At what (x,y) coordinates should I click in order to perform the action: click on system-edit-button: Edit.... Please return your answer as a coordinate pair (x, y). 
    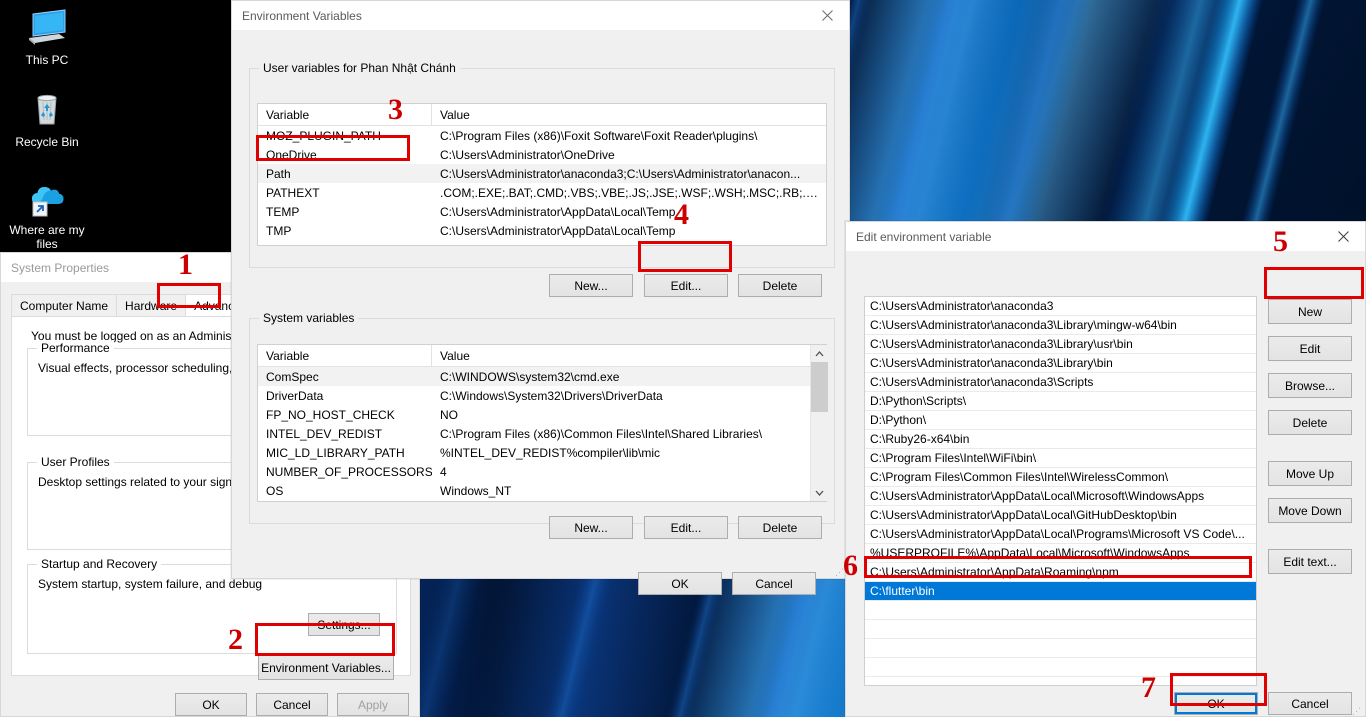
    Looking at the image, I should click on (686, 527).